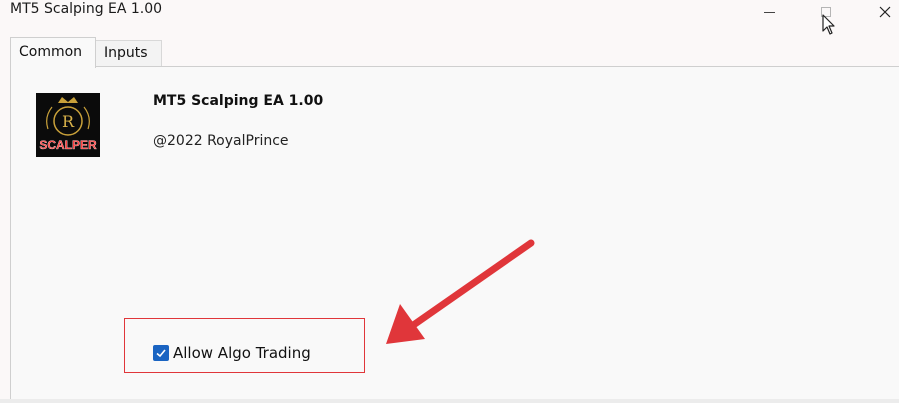 The width and height of the screenshot is (899, 403). Describe the element at coordinates (238, 101) in the screenshot. I see `expert-name: MT5 Scalping EA 1.00` at that location.